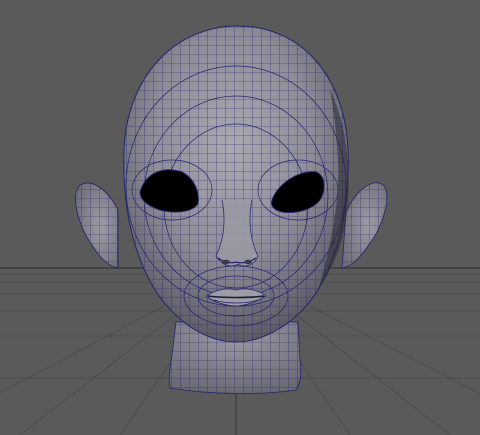 This screenshot has height=435, width=480. I want to click on left-ear, so click(97, 225).